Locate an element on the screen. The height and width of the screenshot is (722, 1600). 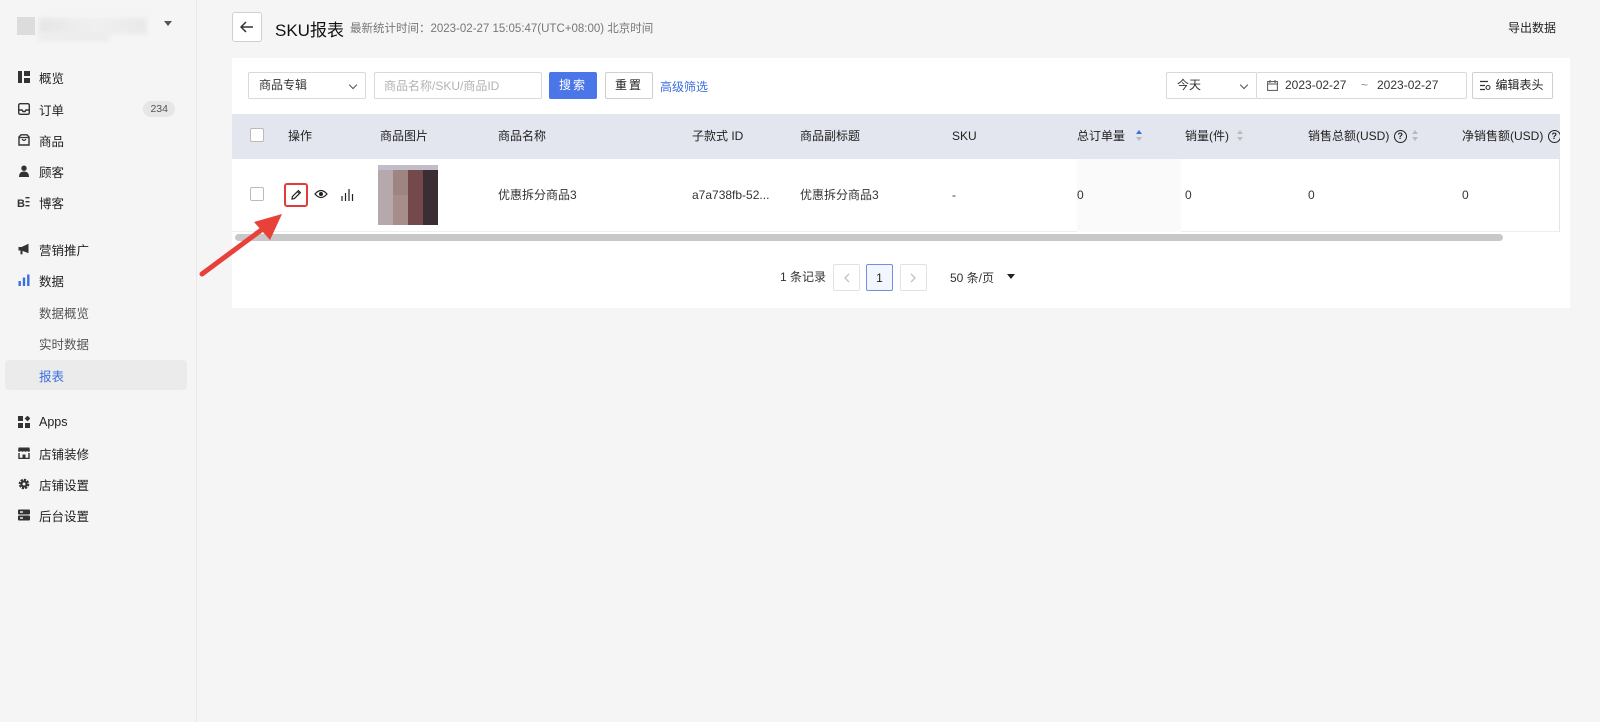
gear-icon is located at coordinates (23, 484).